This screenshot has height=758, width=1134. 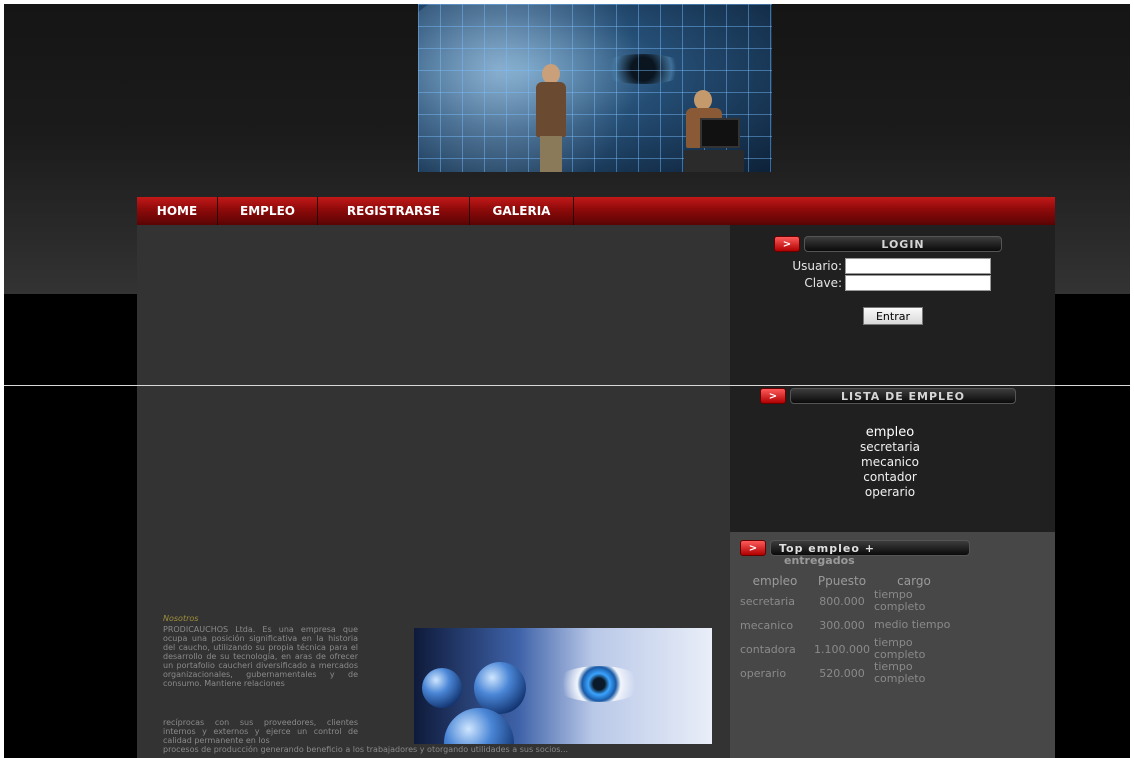 I want to click on username-input, so click(x=918, y=266).